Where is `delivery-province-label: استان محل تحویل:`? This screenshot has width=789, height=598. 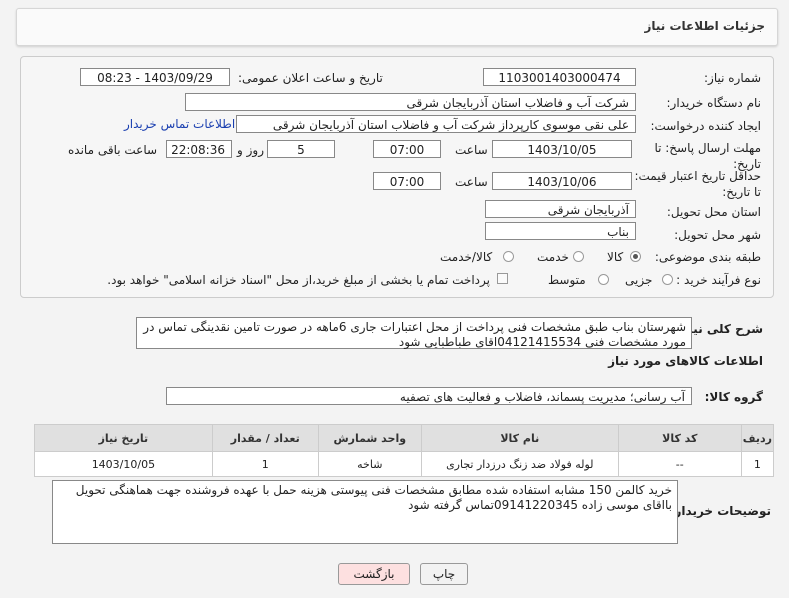
delivery-province-label: استان محل تحویل: is located at coordinates (713, 212).